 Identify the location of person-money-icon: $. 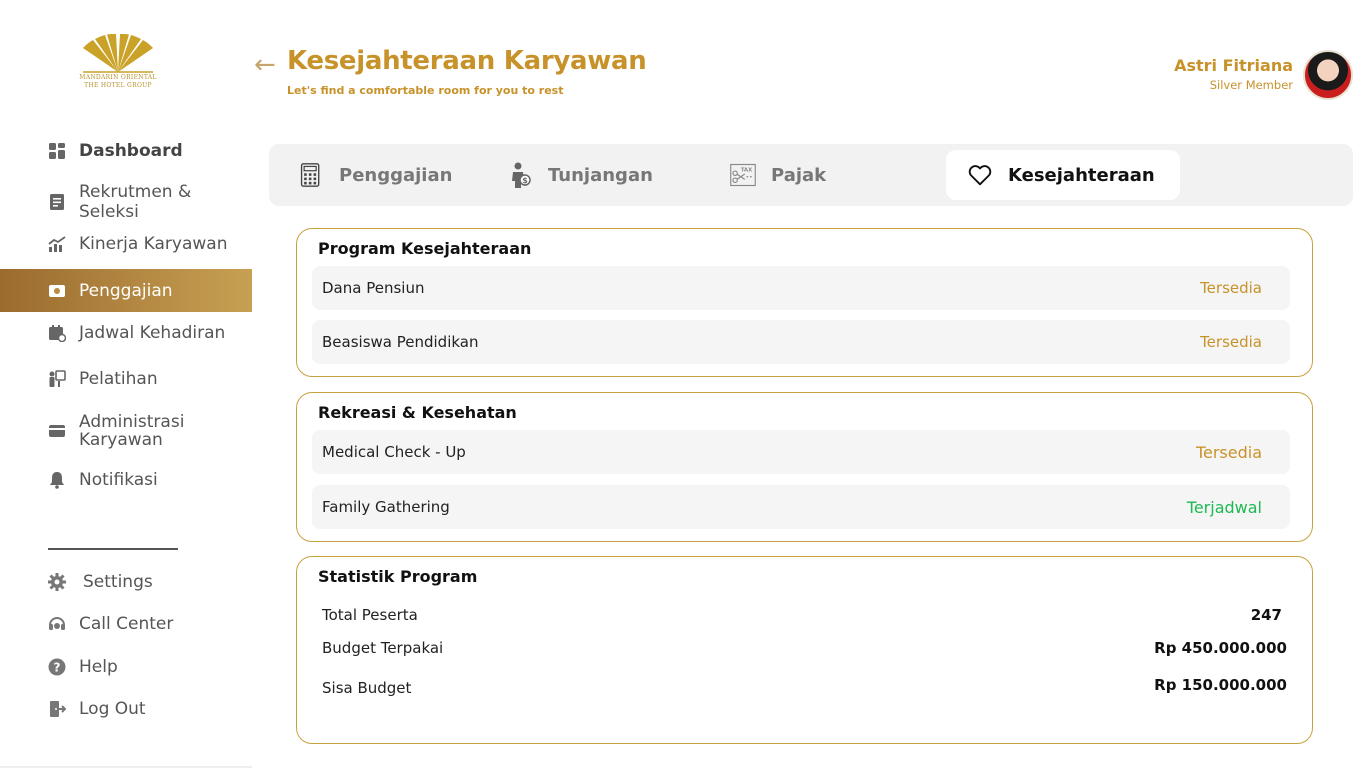
(520, 175).